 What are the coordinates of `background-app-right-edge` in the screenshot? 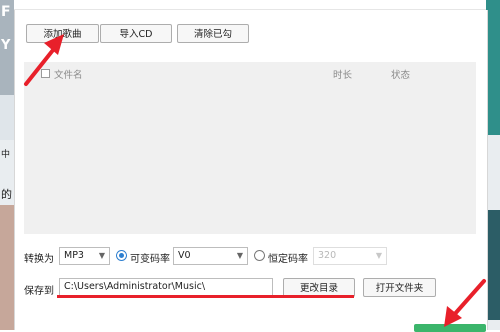 It's located at (493, 165).